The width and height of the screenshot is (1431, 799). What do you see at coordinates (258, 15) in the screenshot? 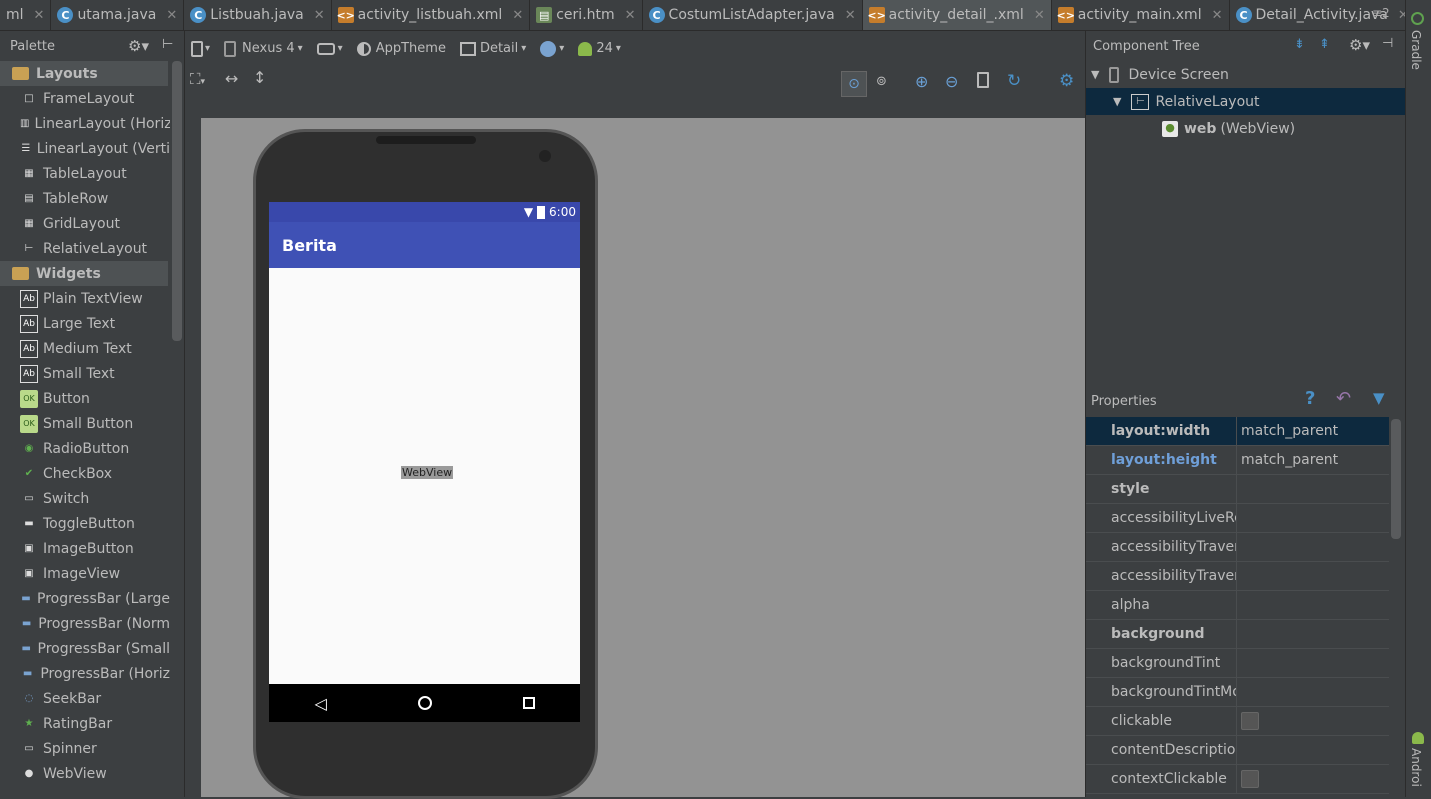
I see `tab-listbuah-java: C Listbuah.java ✕` at bounding box center [258, 15].